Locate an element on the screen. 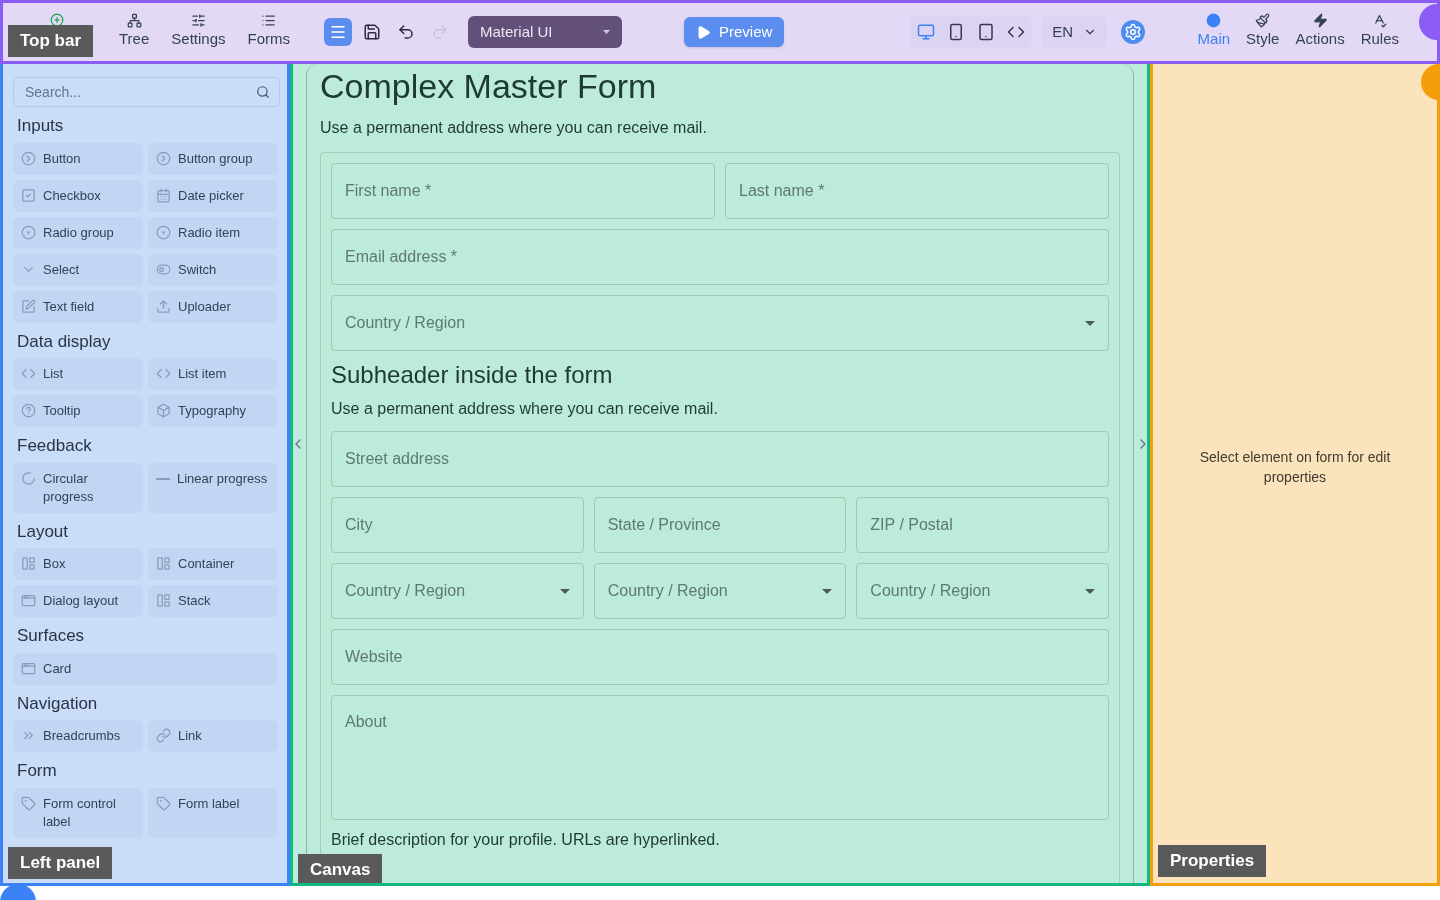 This screenshot has width=1440, height=900. text-field: Street address is located at coordinates (720, 459).